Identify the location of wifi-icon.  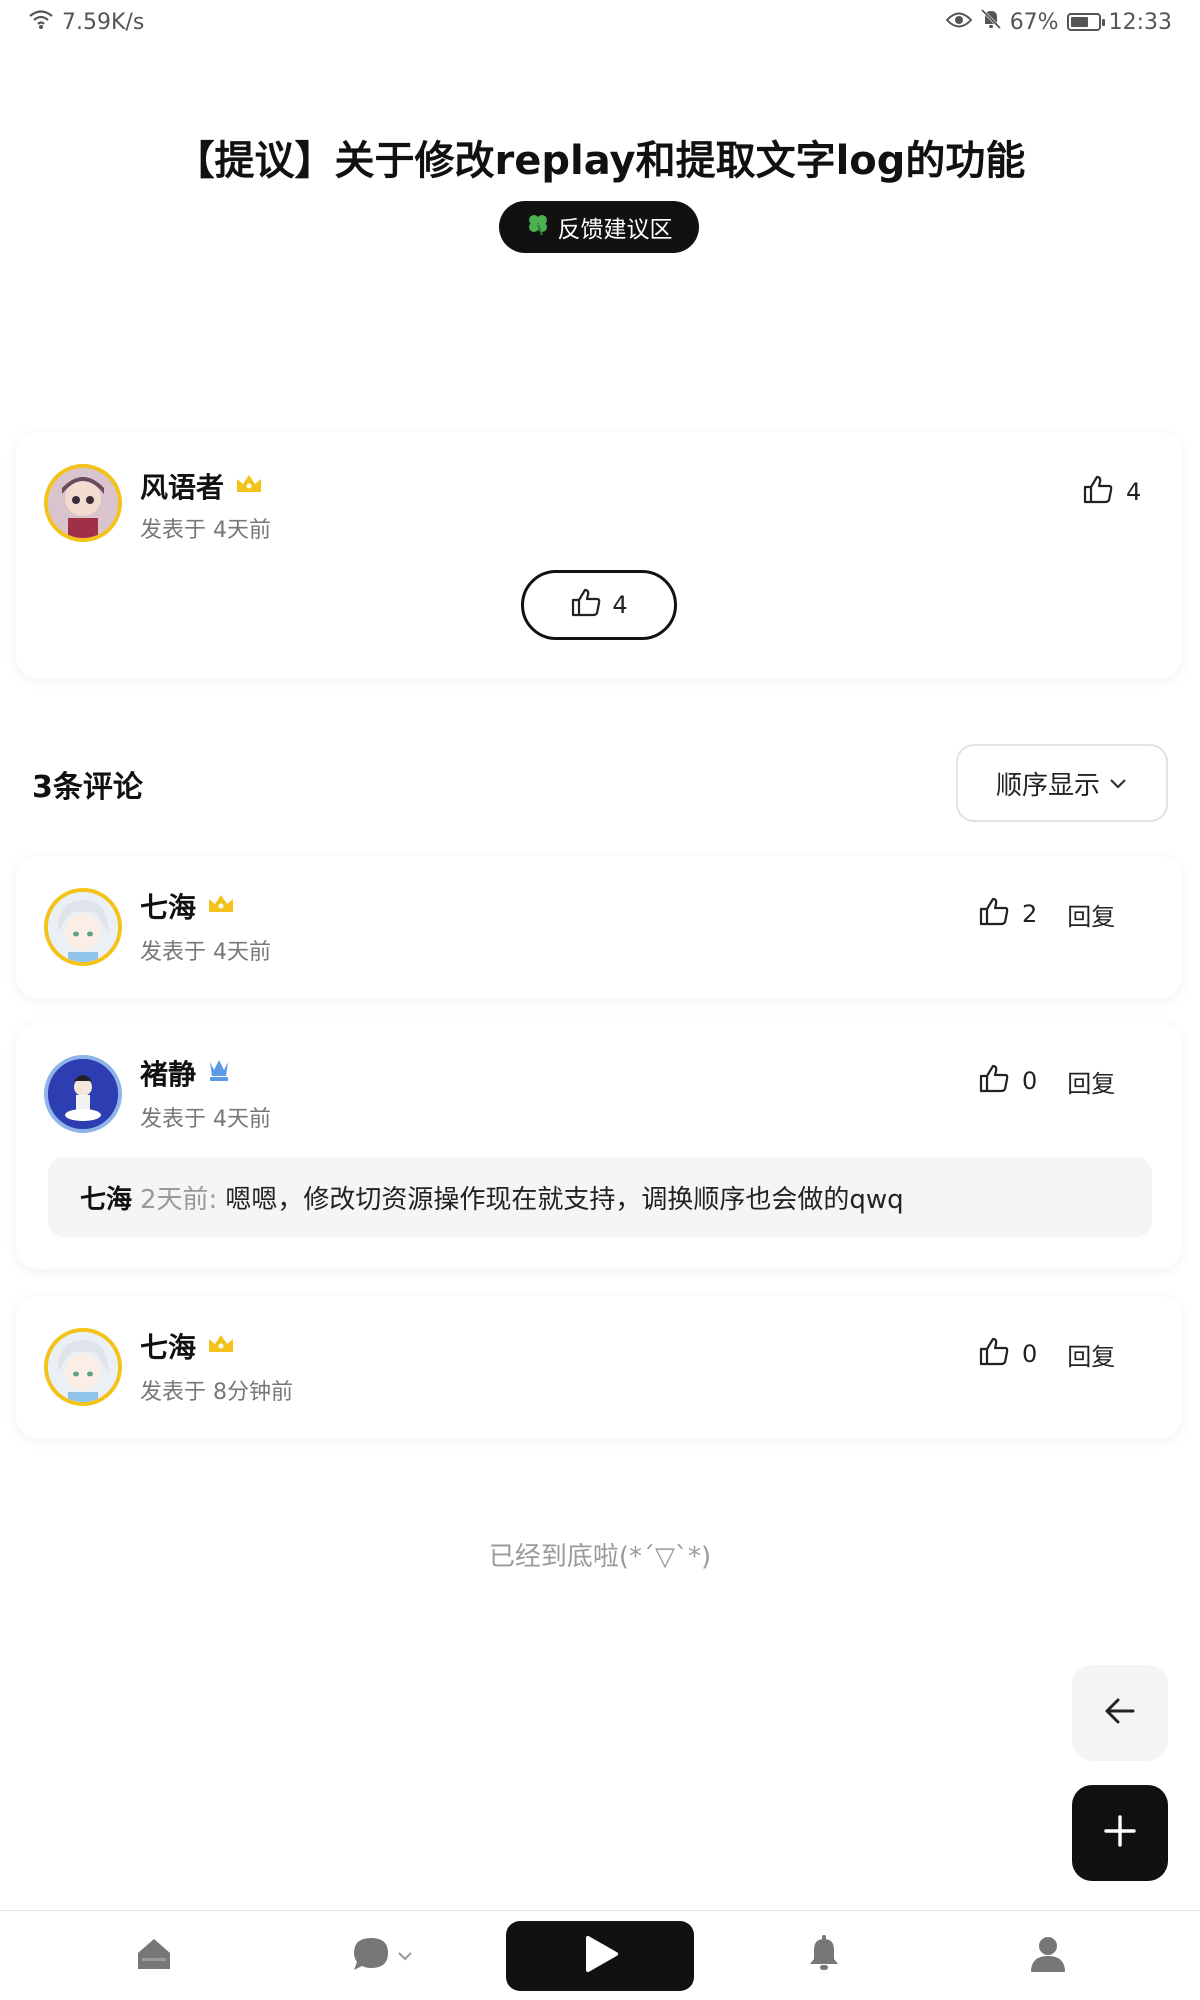
(41, 22).